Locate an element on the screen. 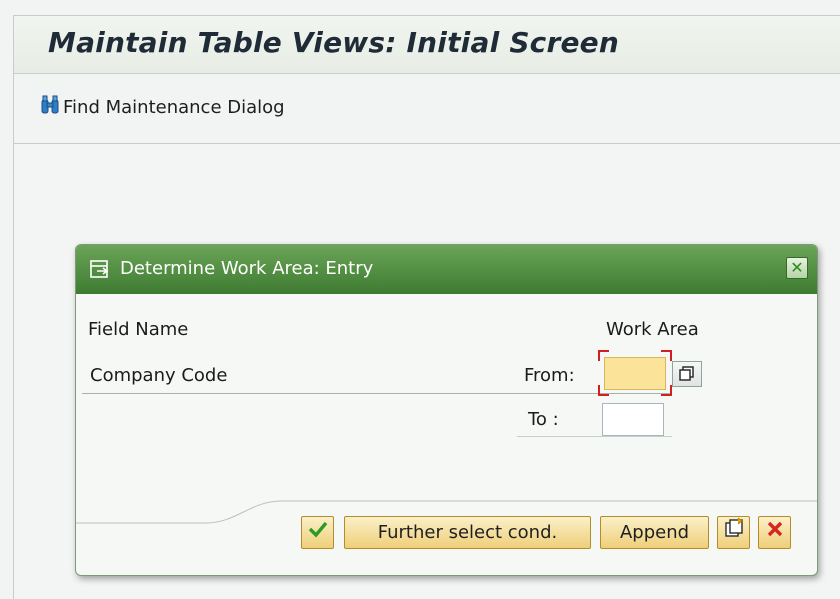  multiple-selection-button is located at coordinates (687, 374).